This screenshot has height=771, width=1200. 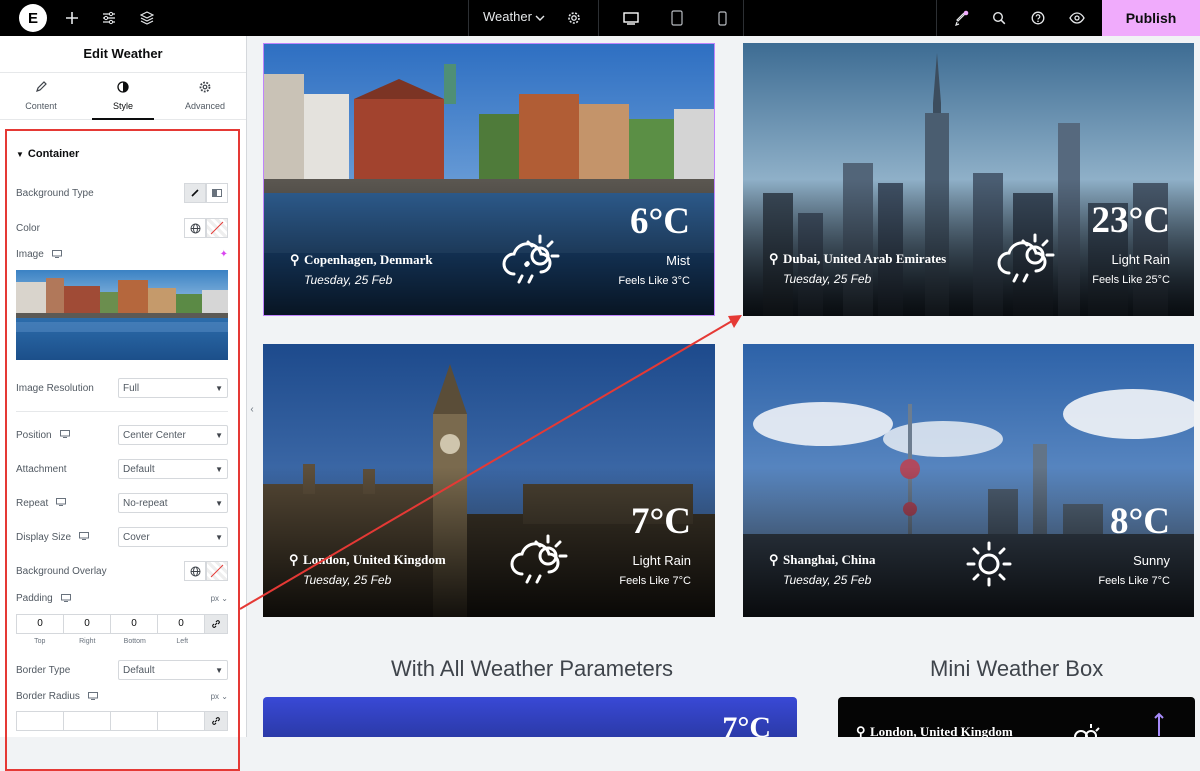 I want to click on radius-right-input, so click(x=87, y=721).